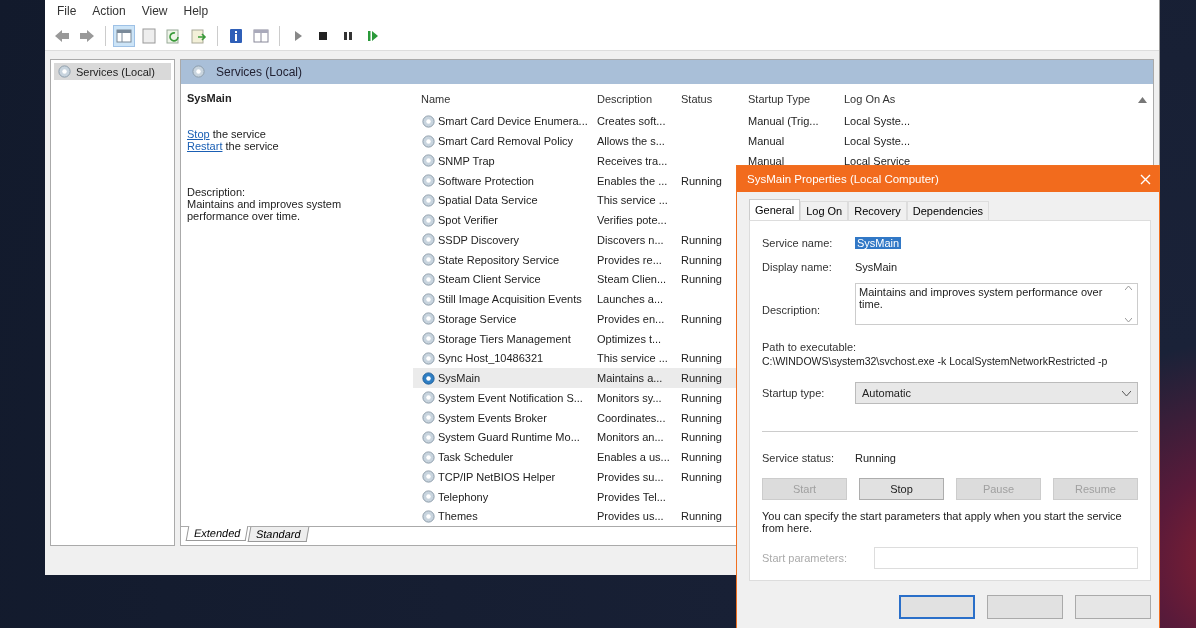 Image resolution: width=1196 pixels, height=628 pixels. I want to click on service-status-value: Running, so click(876, 458).